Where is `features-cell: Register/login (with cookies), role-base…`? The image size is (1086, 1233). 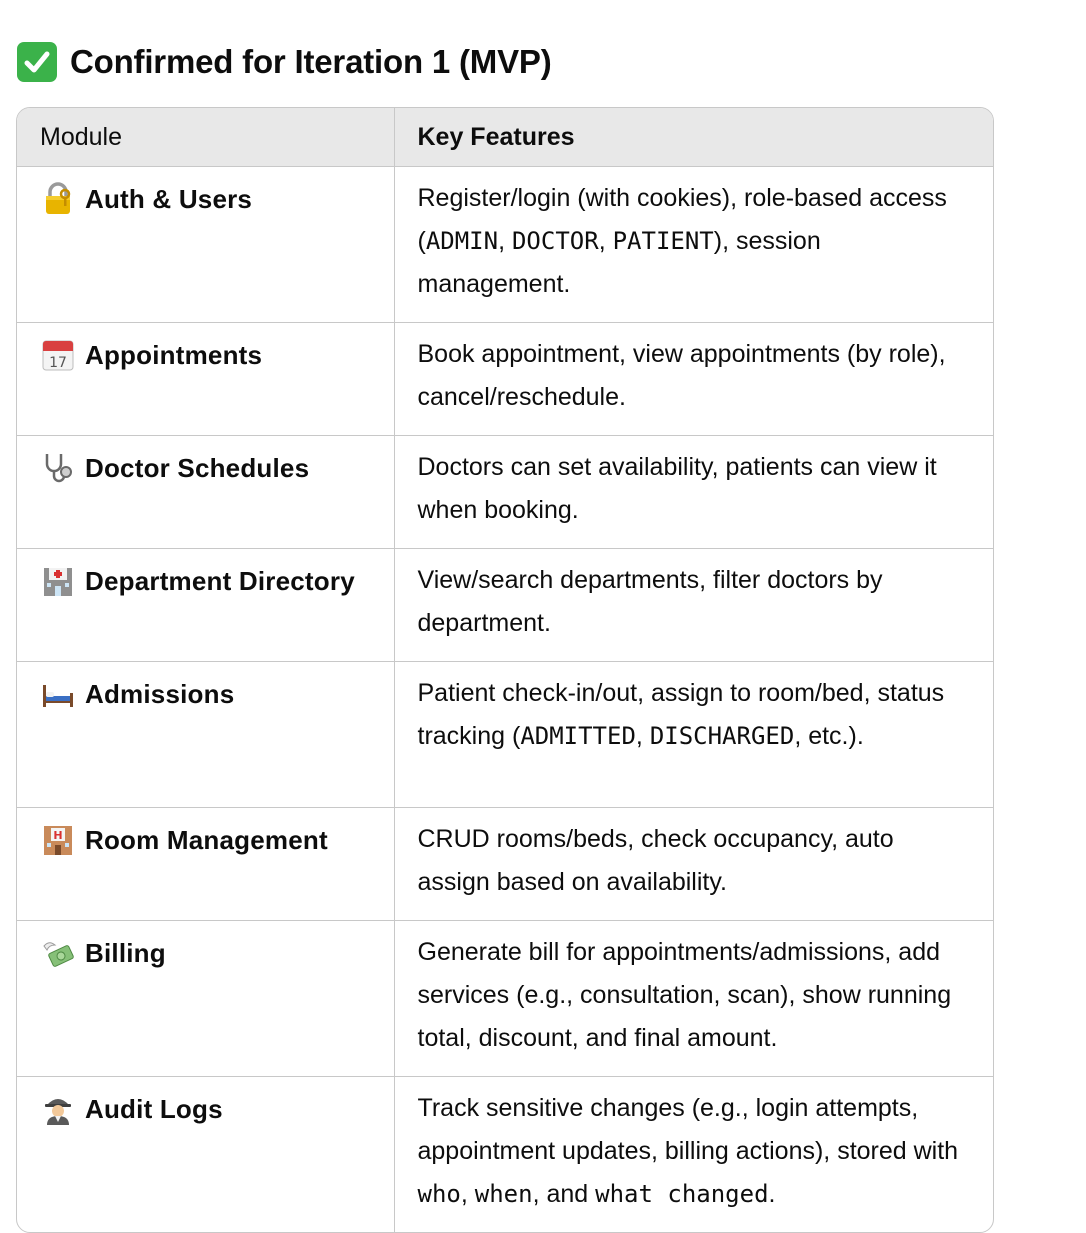 features-cell: Register/login (with cookies), role-base… is located at coordinates (693, 244).